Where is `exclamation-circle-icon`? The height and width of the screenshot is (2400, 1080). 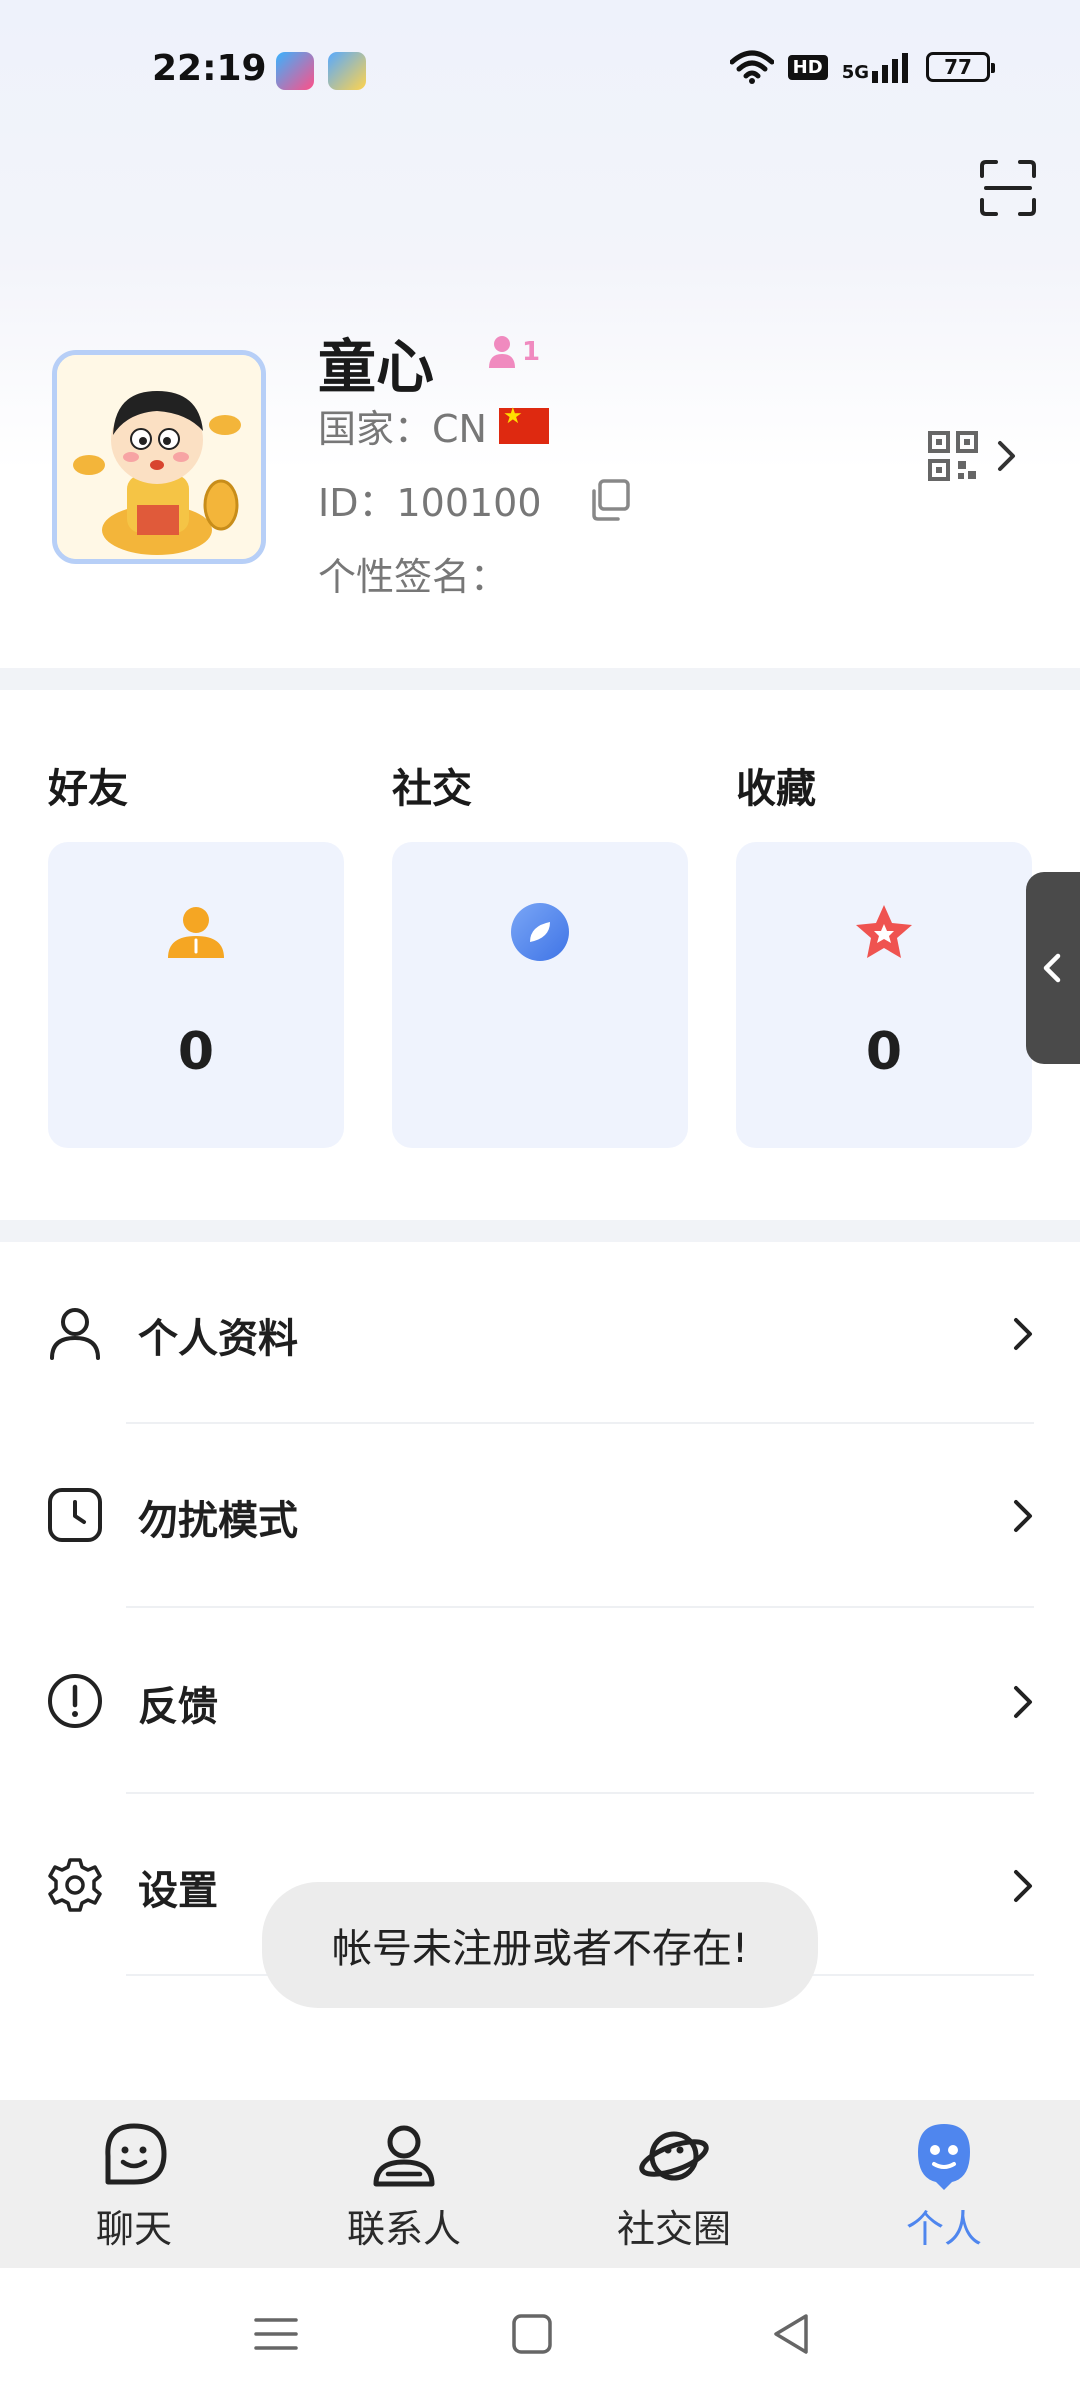 exclamation-circle-icon is located at coordinates (75, 1701).